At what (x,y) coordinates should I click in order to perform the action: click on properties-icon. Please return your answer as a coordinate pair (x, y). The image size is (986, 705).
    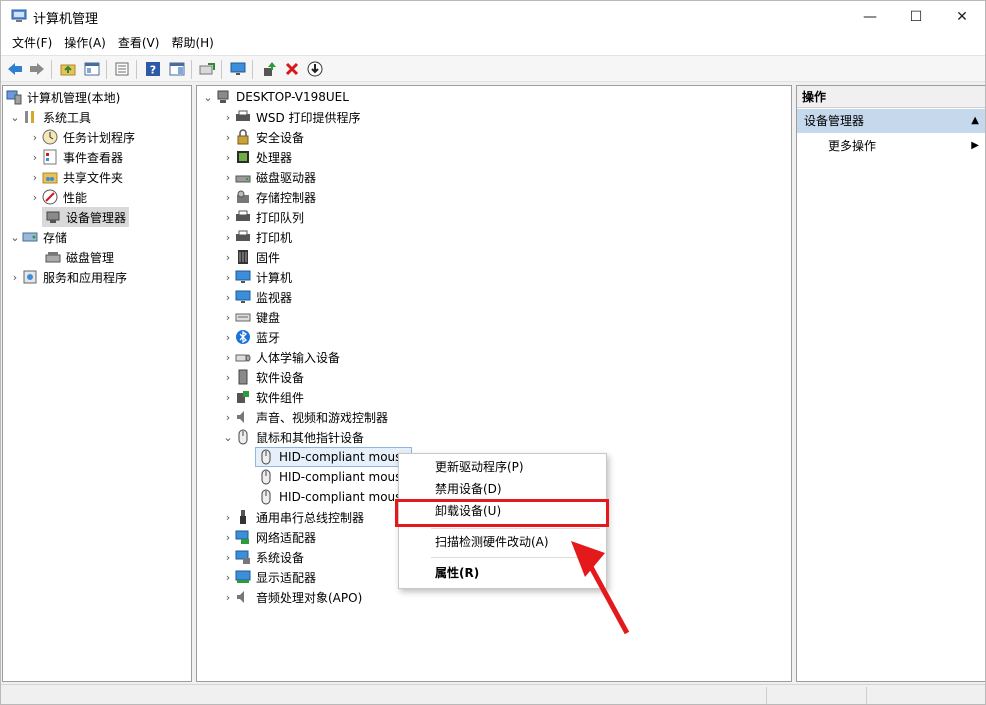
    Looking at the image, I should click on (122, 69).